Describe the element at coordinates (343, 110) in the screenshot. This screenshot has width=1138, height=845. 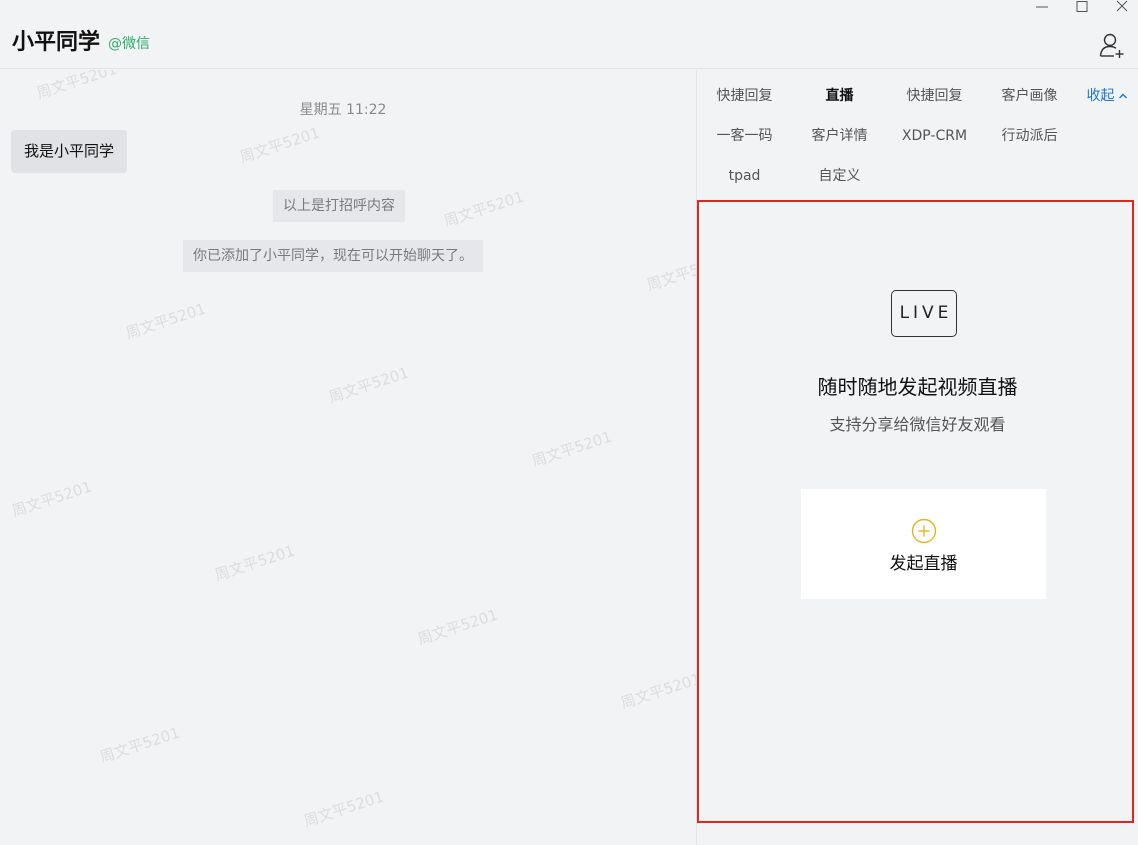
I see `message-timestamp: 星期五 11:22` at that location.